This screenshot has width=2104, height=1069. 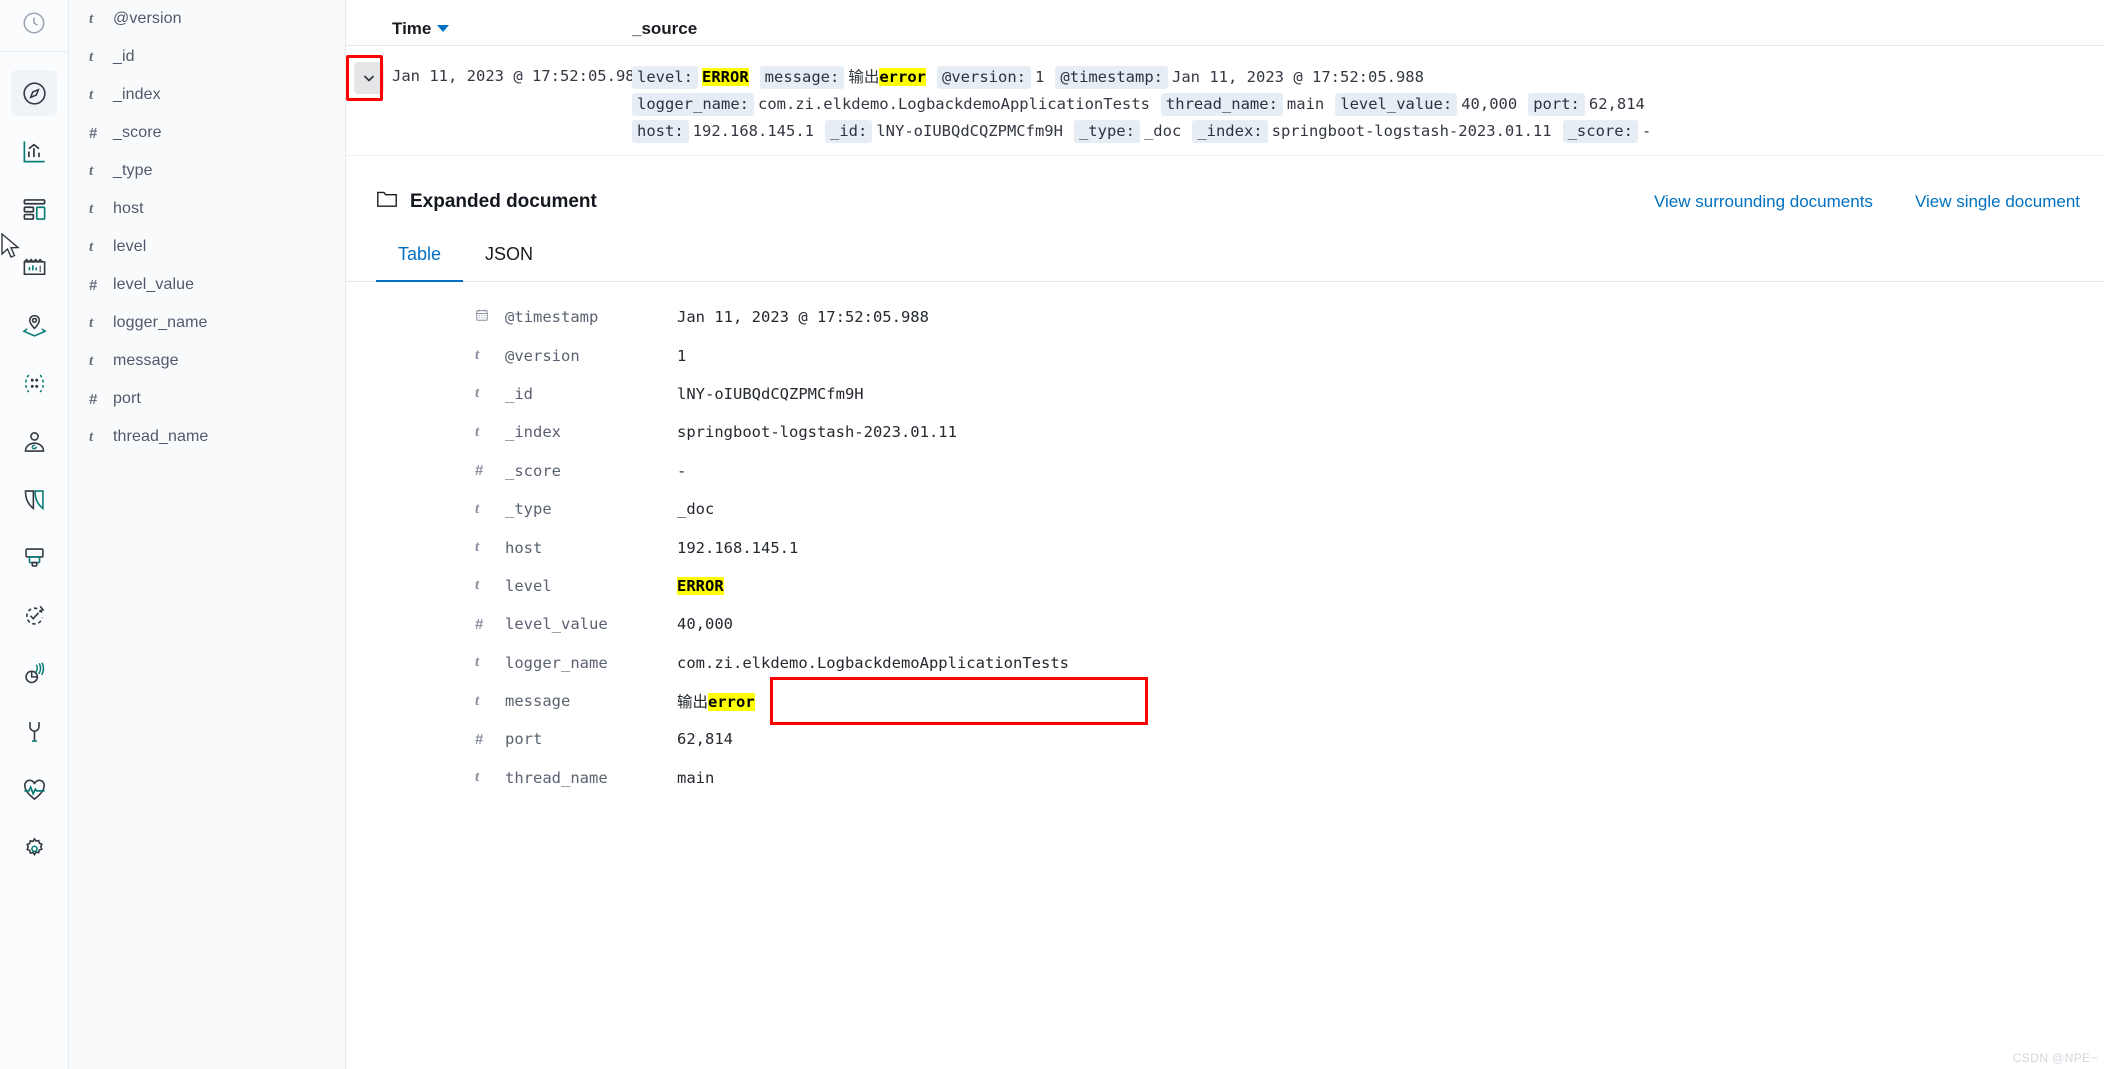 What do you see at coordinates (207, 399) in the screenshot?
I see `field-list-item: # port` at bounding box center [207, 399].